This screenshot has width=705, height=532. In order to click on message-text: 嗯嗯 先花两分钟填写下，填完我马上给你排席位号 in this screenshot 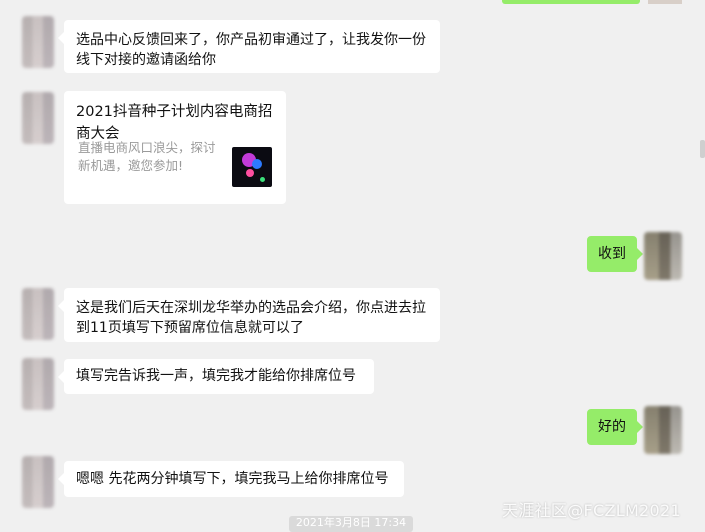, I will do `click(232, 479)`.